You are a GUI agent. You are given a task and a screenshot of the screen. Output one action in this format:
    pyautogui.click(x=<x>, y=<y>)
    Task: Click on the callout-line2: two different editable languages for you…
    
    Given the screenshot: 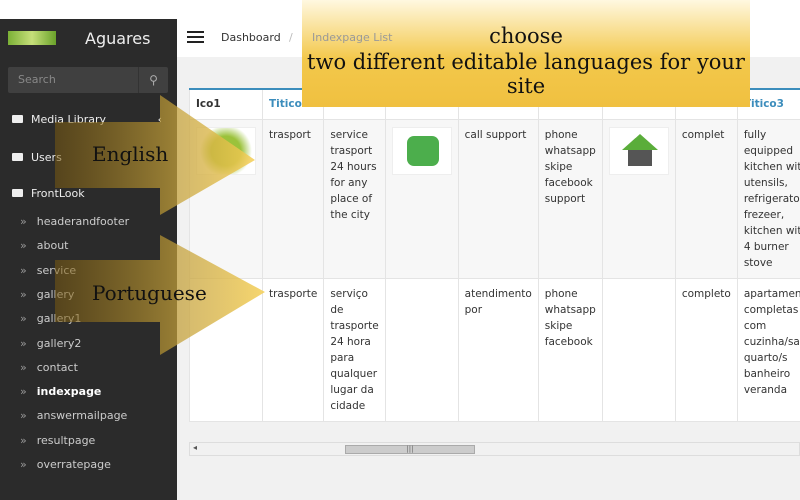 What is the action you would take?
    pyautogui.click(x=526, y=74)
    